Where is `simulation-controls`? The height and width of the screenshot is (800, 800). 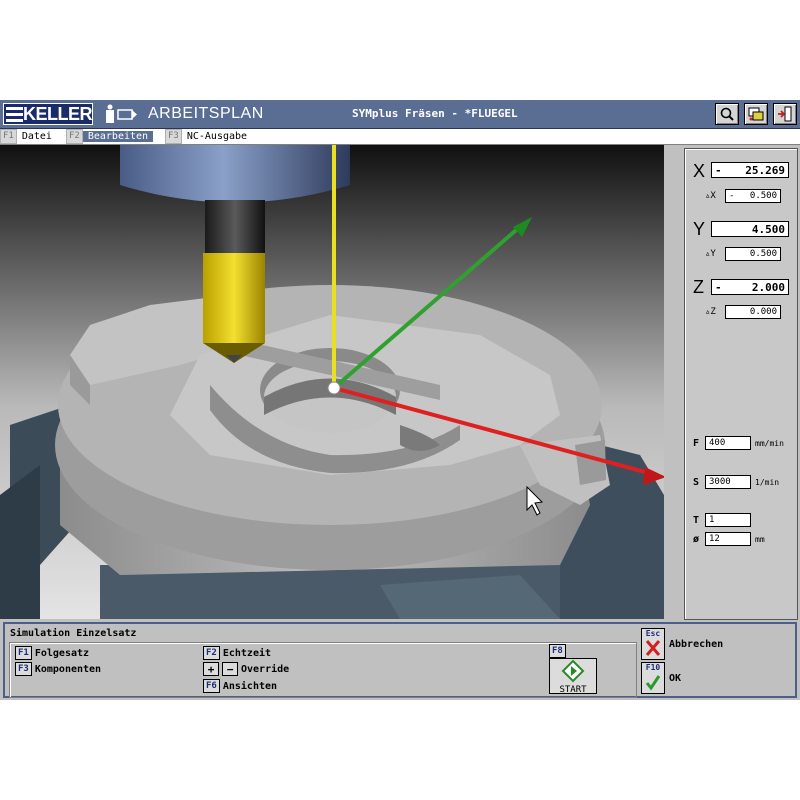
simulation-controls is located at coordinates (323, 670).